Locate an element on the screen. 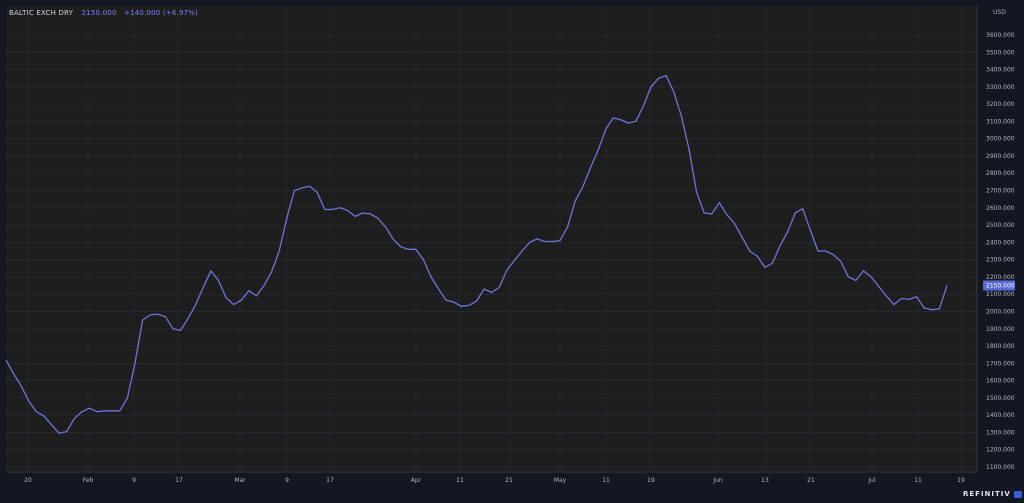 The width and height of the screenshot is (1024, 503). y-tick-label: 1300.000 is located at coordinates (1000, 432).